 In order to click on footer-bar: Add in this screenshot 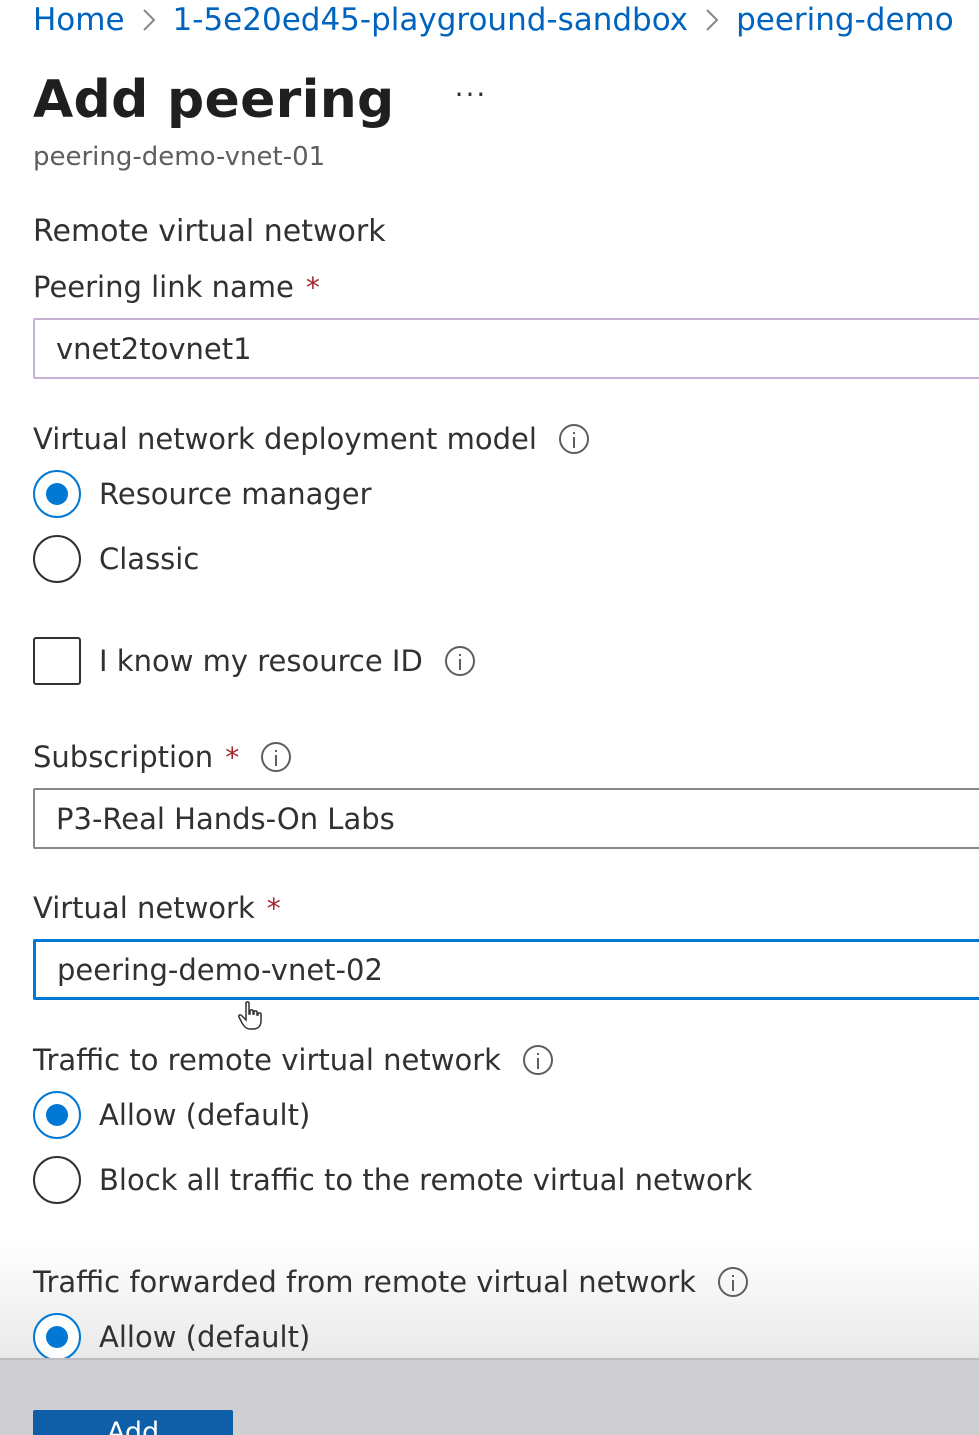, I will do `click(489, 1396)`.